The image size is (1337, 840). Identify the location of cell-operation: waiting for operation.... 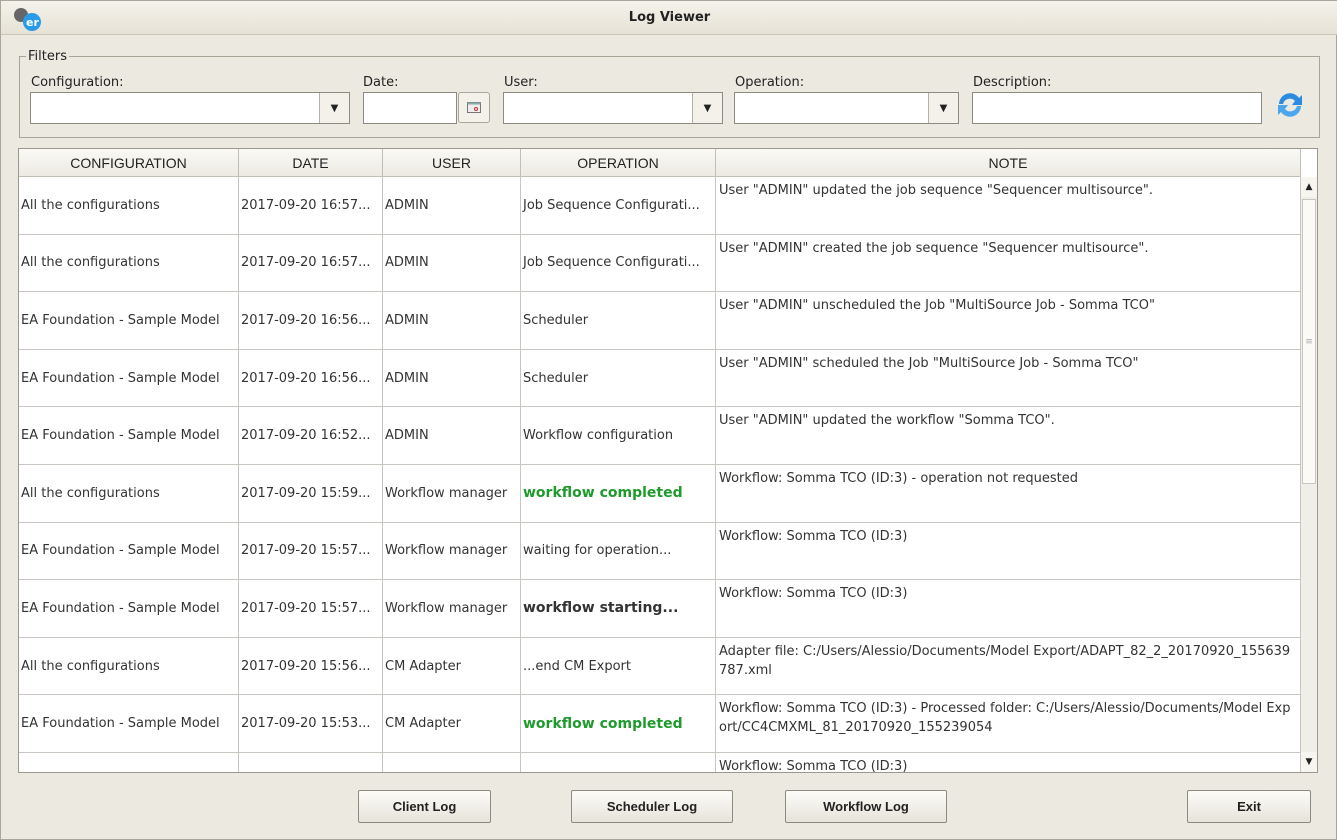
(618, 551).